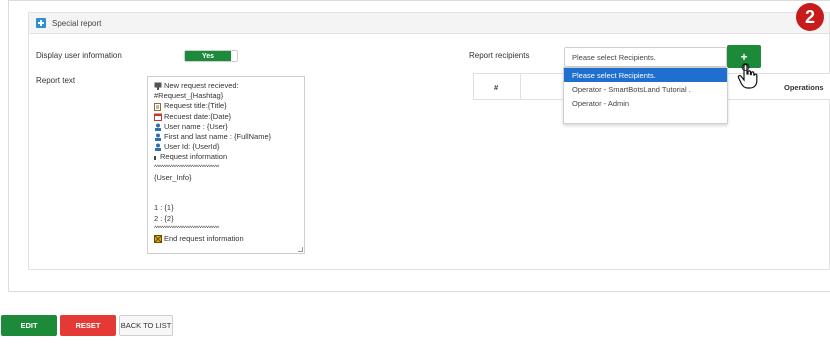 The height and width of the screenshot is (354, 830). What do you see at coordinates (77, 23) in the screenshot?
I see `panel-title: Special report` at bounding box center [77, 23].